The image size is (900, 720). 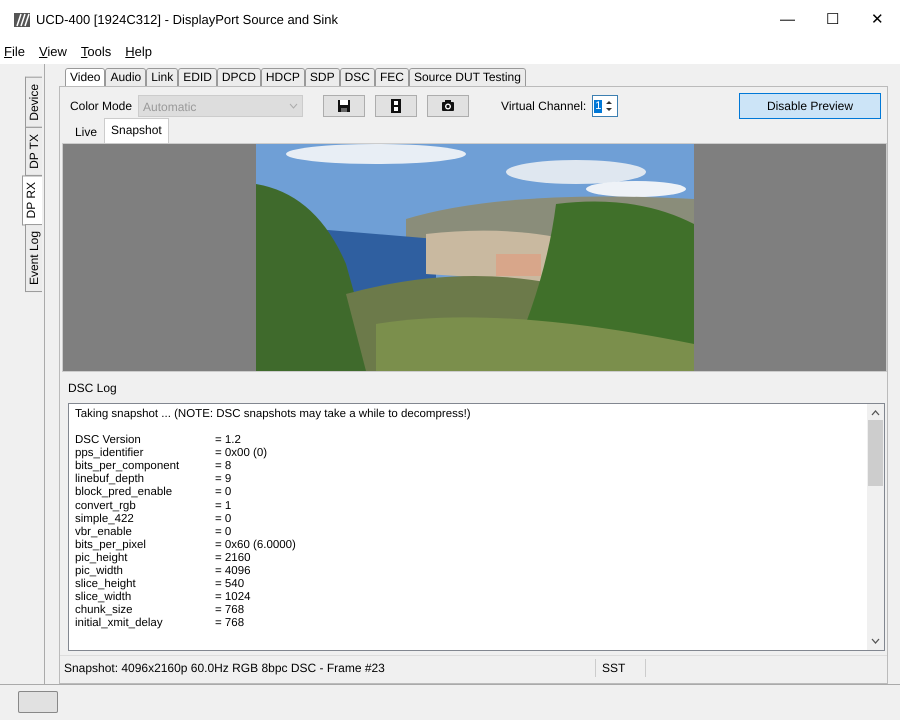 What do you see at coordinates (86, 131) in the screenshot?
I see `view-tab: Live` at bounding box center [86, 131].